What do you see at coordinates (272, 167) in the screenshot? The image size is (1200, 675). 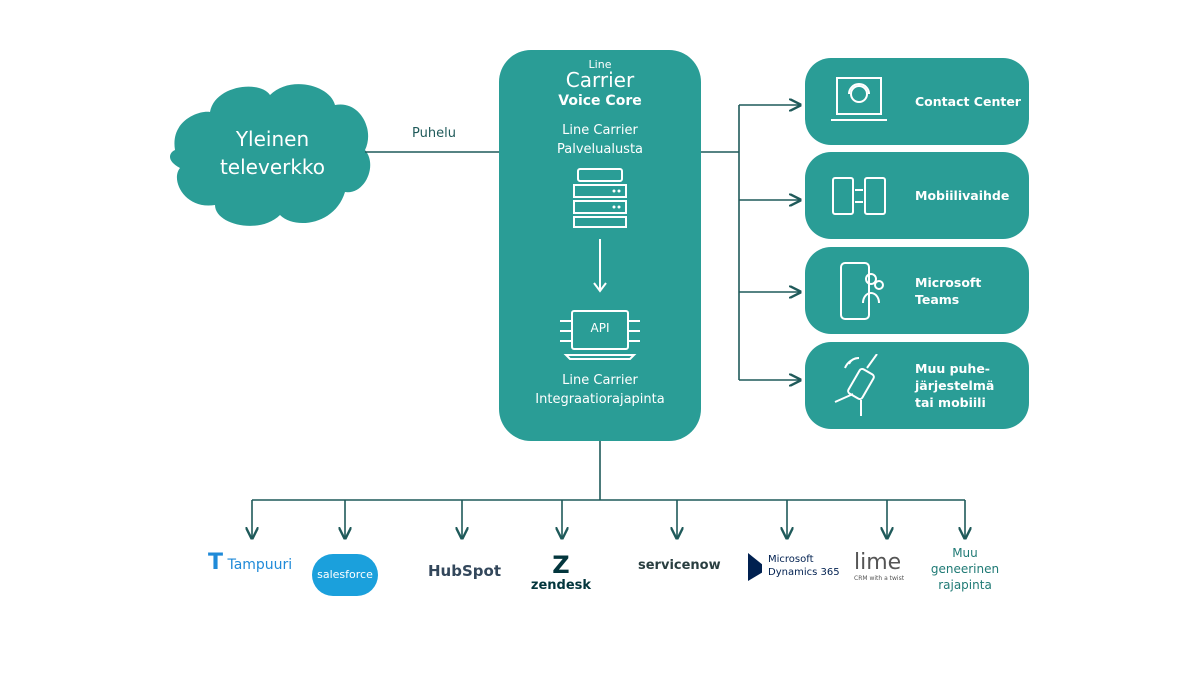 I see `cloud-label: televerkko` at bounding box center [272, 167].